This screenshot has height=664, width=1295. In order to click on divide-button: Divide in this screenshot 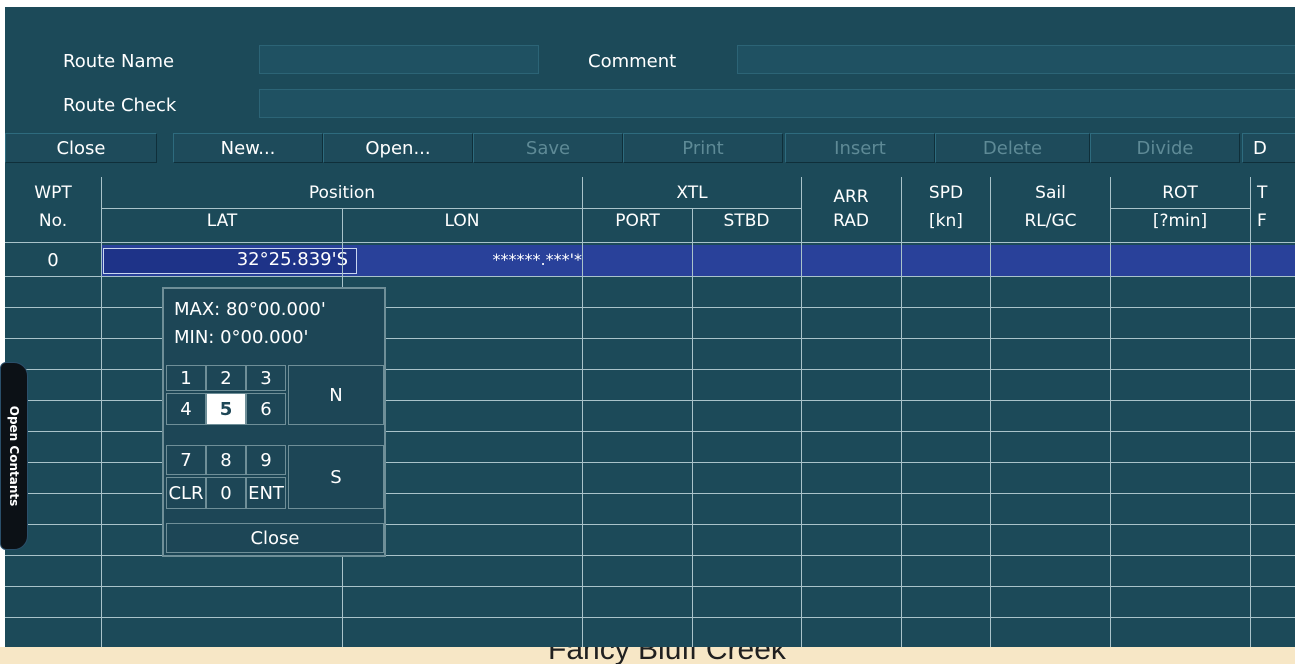, I will do `click(1165, 148)`.